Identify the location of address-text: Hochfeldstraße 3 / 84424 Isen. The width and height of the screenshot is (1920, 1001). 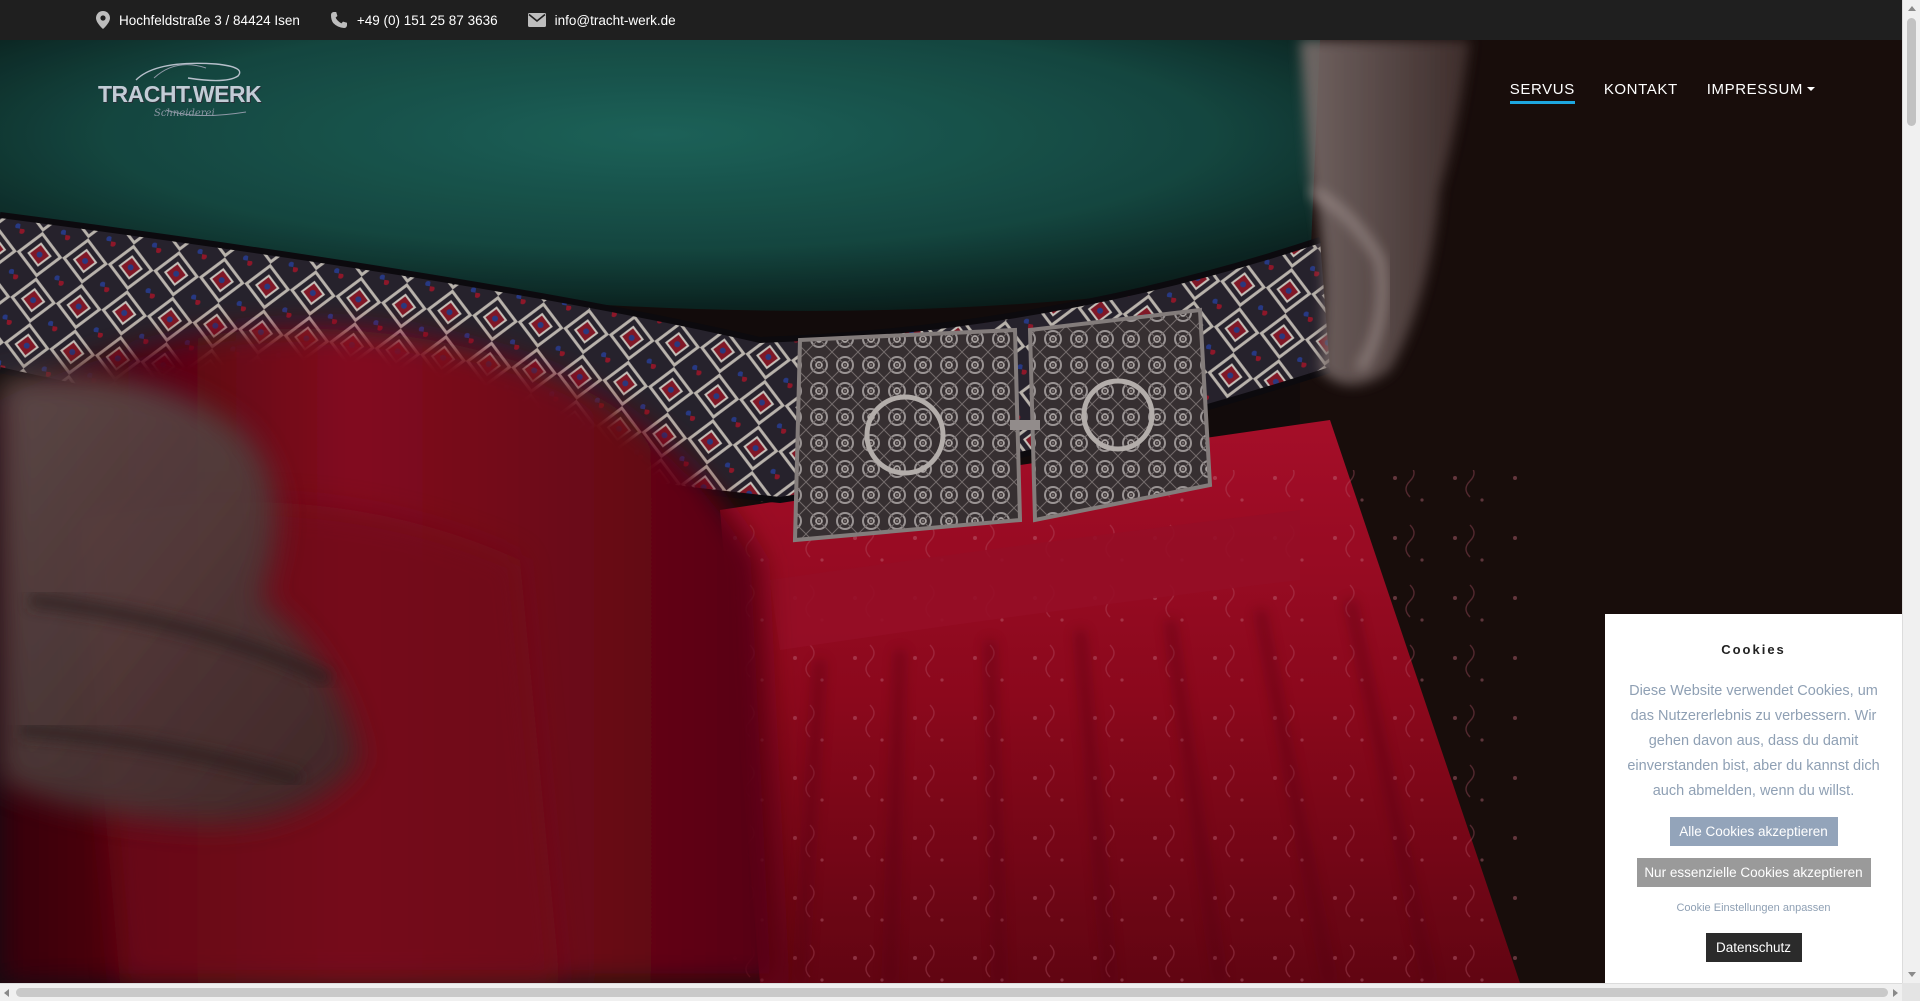
(209, 20).